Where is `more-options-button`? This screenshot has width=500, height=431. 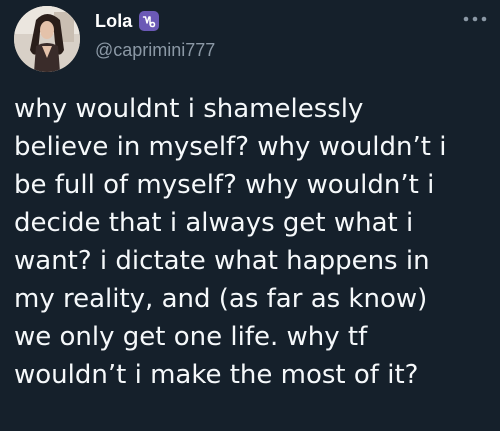
more-options-button is located at coordinates (475, 19).